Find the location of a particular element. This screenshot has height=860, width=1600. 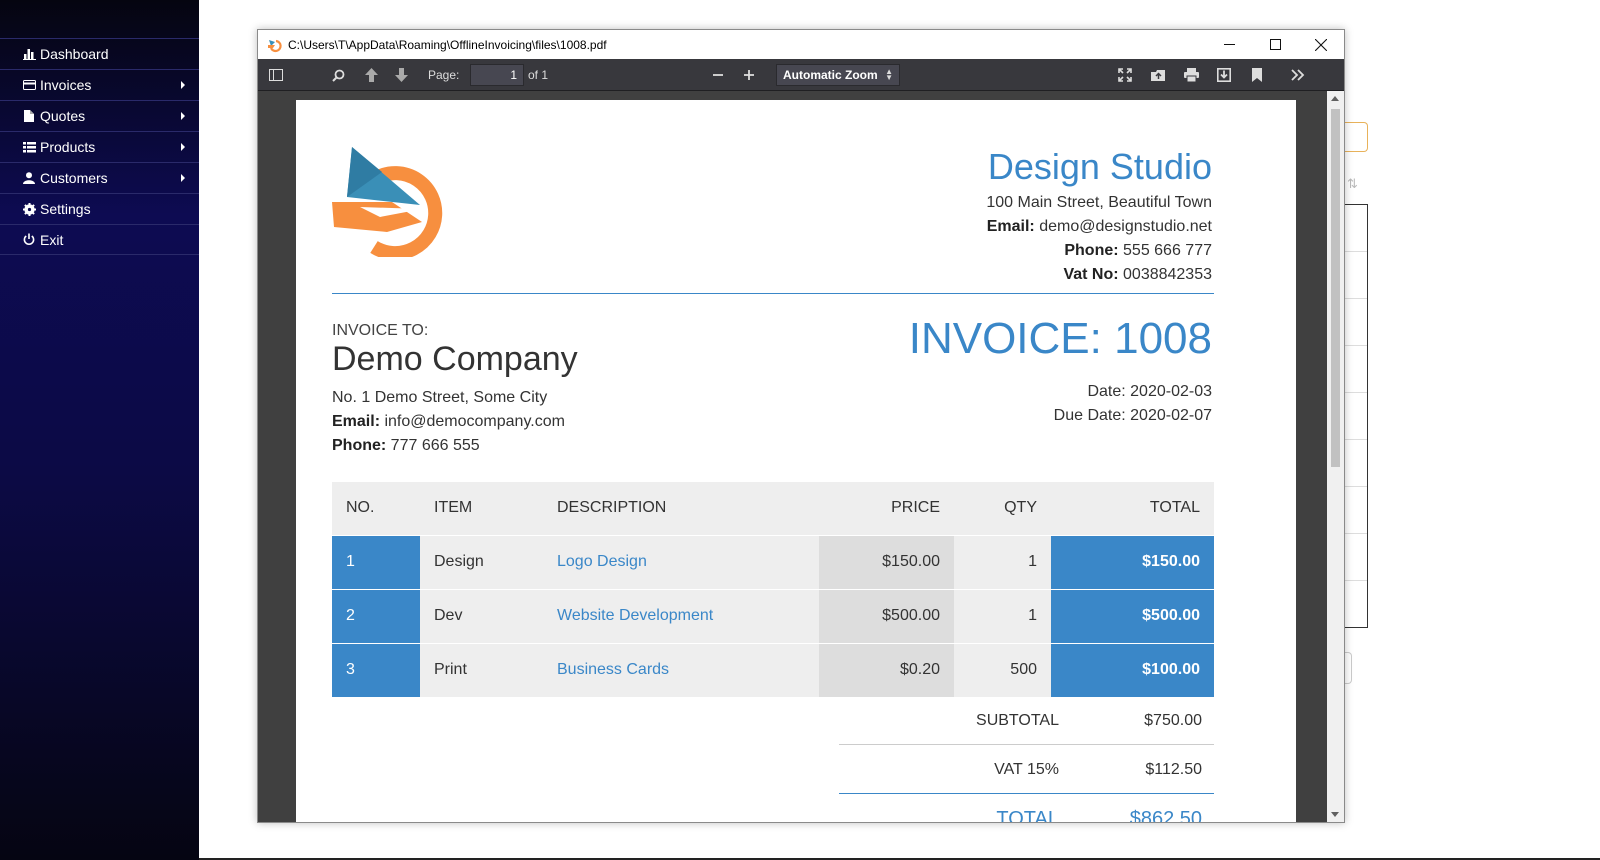

minimize-button is located at coordinates (1229, 44).